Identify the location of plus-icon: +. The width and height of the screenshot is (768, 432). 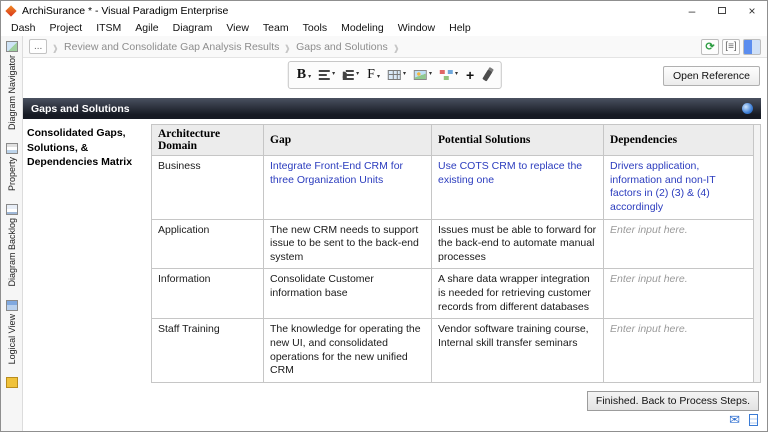
(470, 75).